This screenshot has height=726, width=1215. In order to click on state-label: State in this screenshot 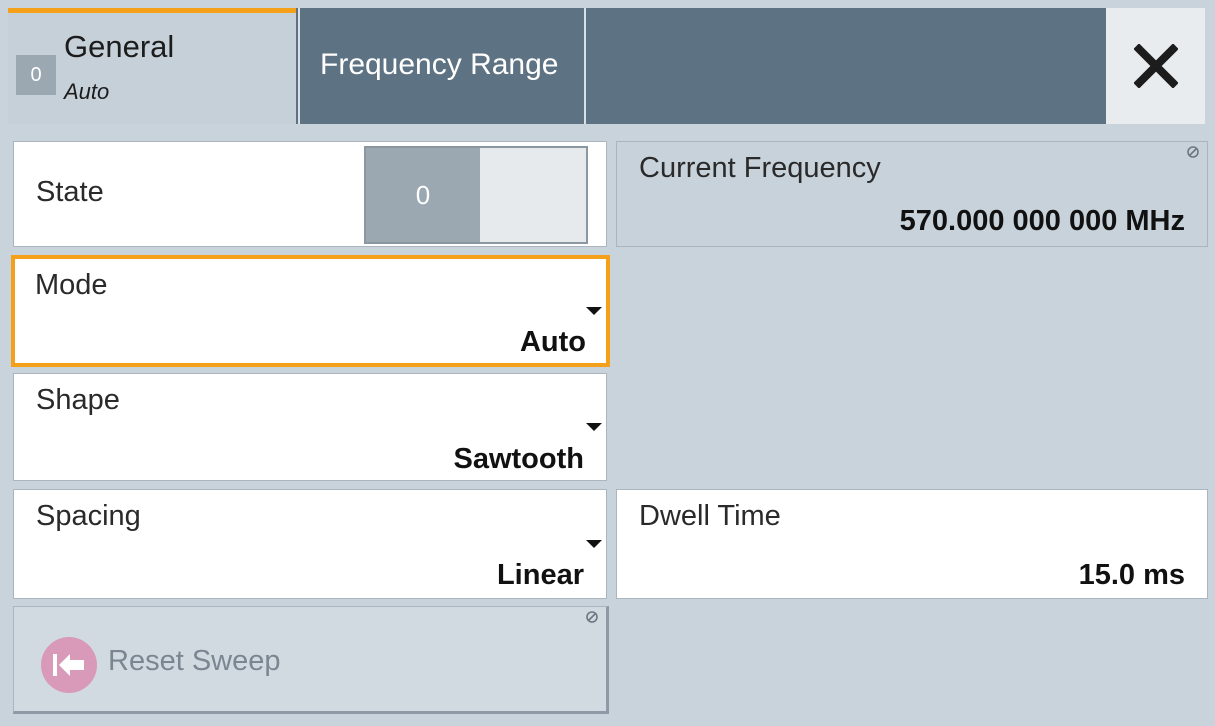, I will do `click(70, 192)`.